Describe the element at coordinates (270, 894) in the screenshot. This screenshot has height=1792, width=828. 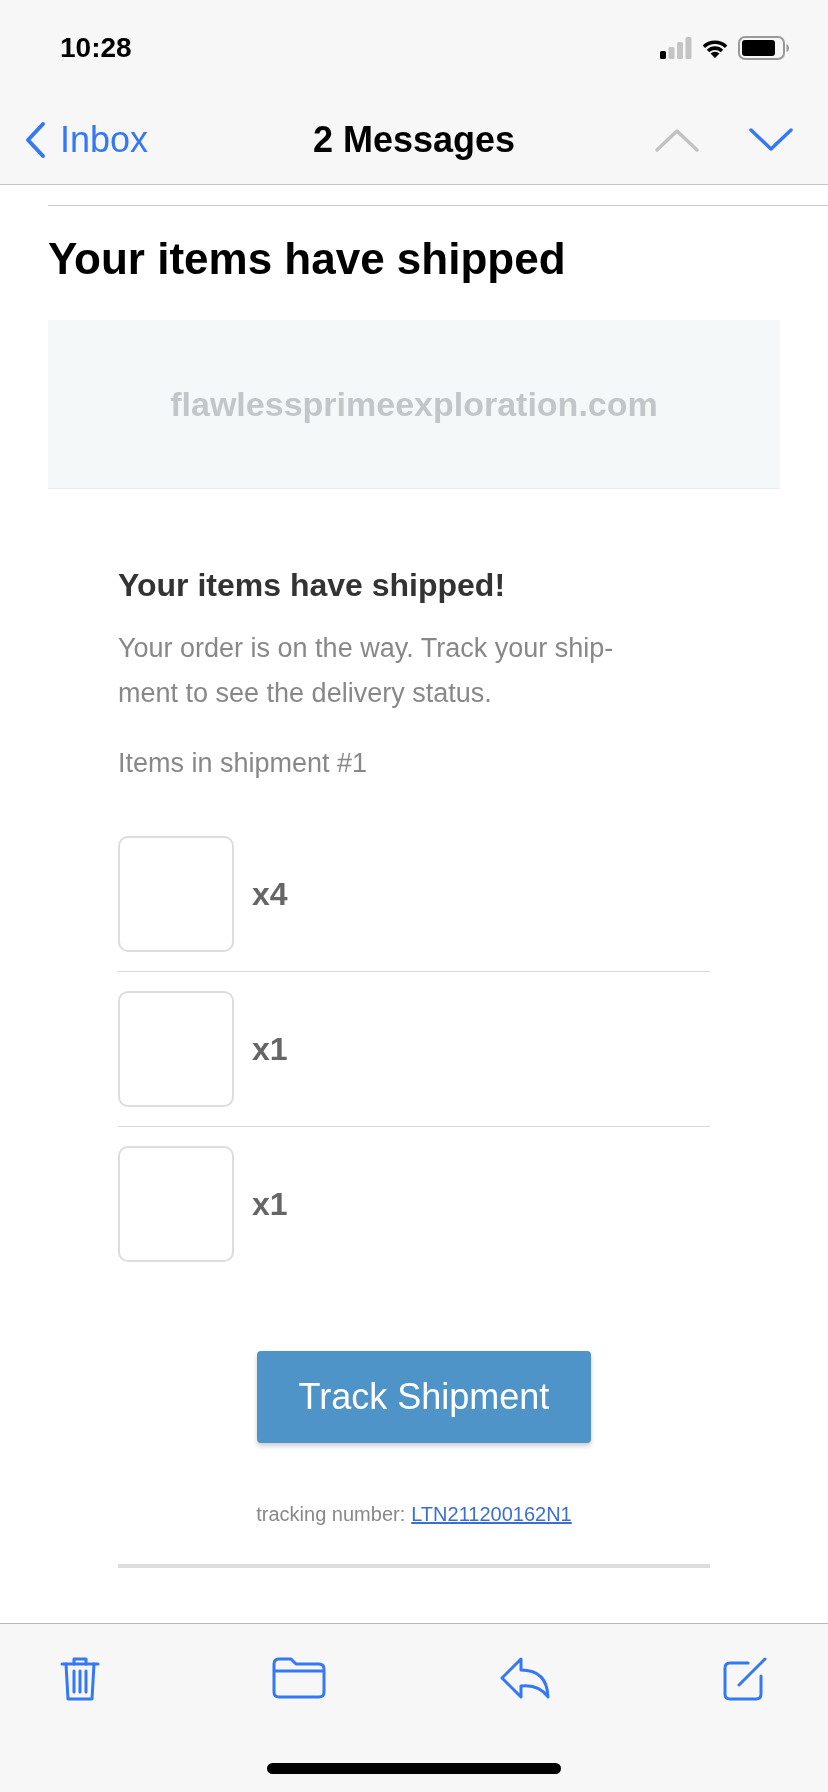
I see `item-quantity: x4` at that location.